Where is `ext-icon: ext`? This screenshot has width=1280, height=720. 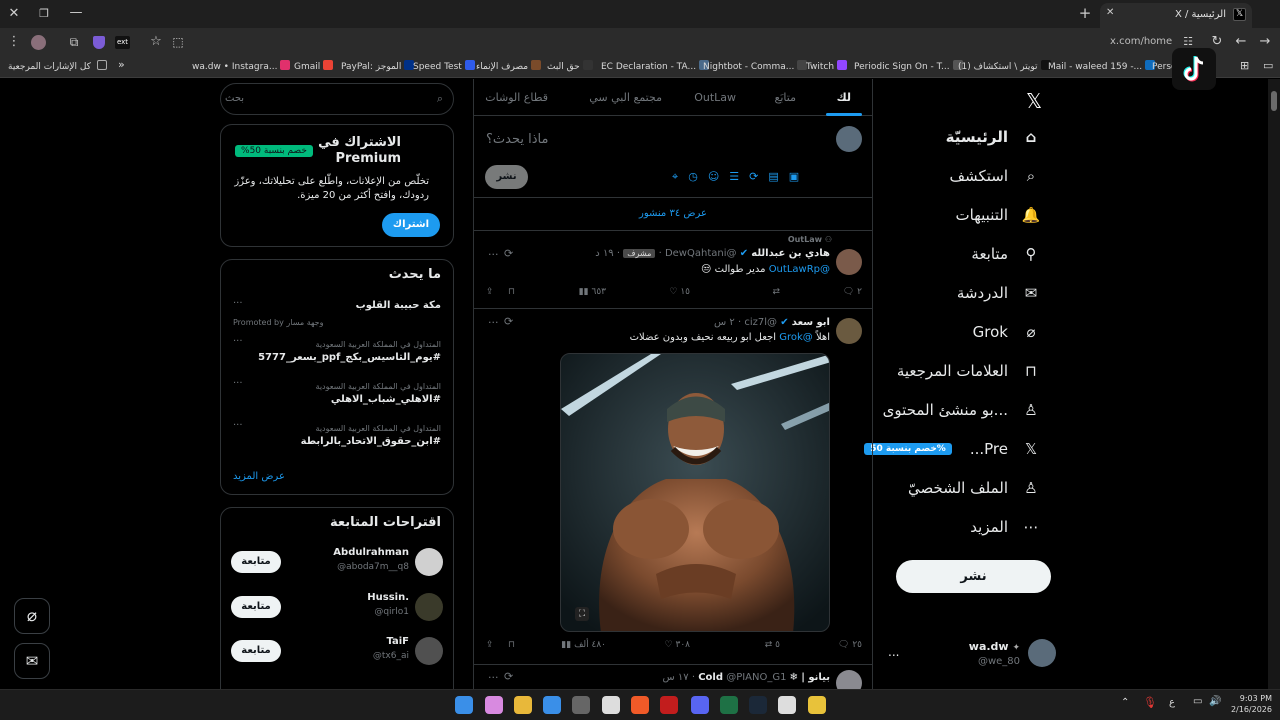
ext-icon: ext is located at coordinates (122, 42).